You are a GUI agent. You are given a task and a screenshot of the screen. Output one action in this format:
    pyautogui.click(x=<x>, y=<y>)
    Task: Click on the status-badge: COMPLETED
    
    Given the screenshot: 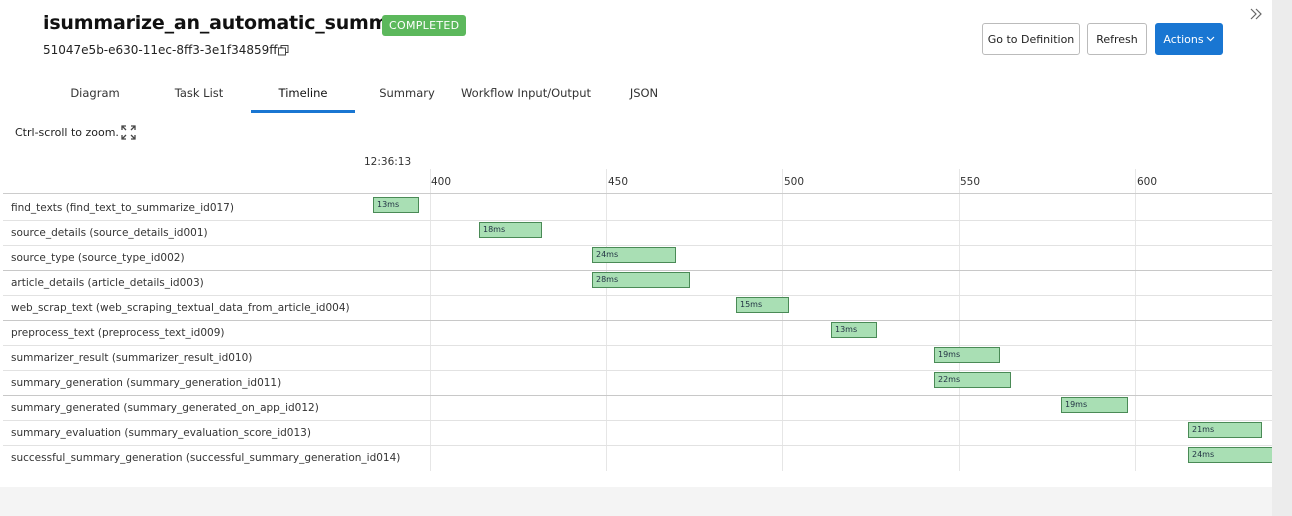 What is the action you would take?
    pyautogui.click(x=424, y=25)
    